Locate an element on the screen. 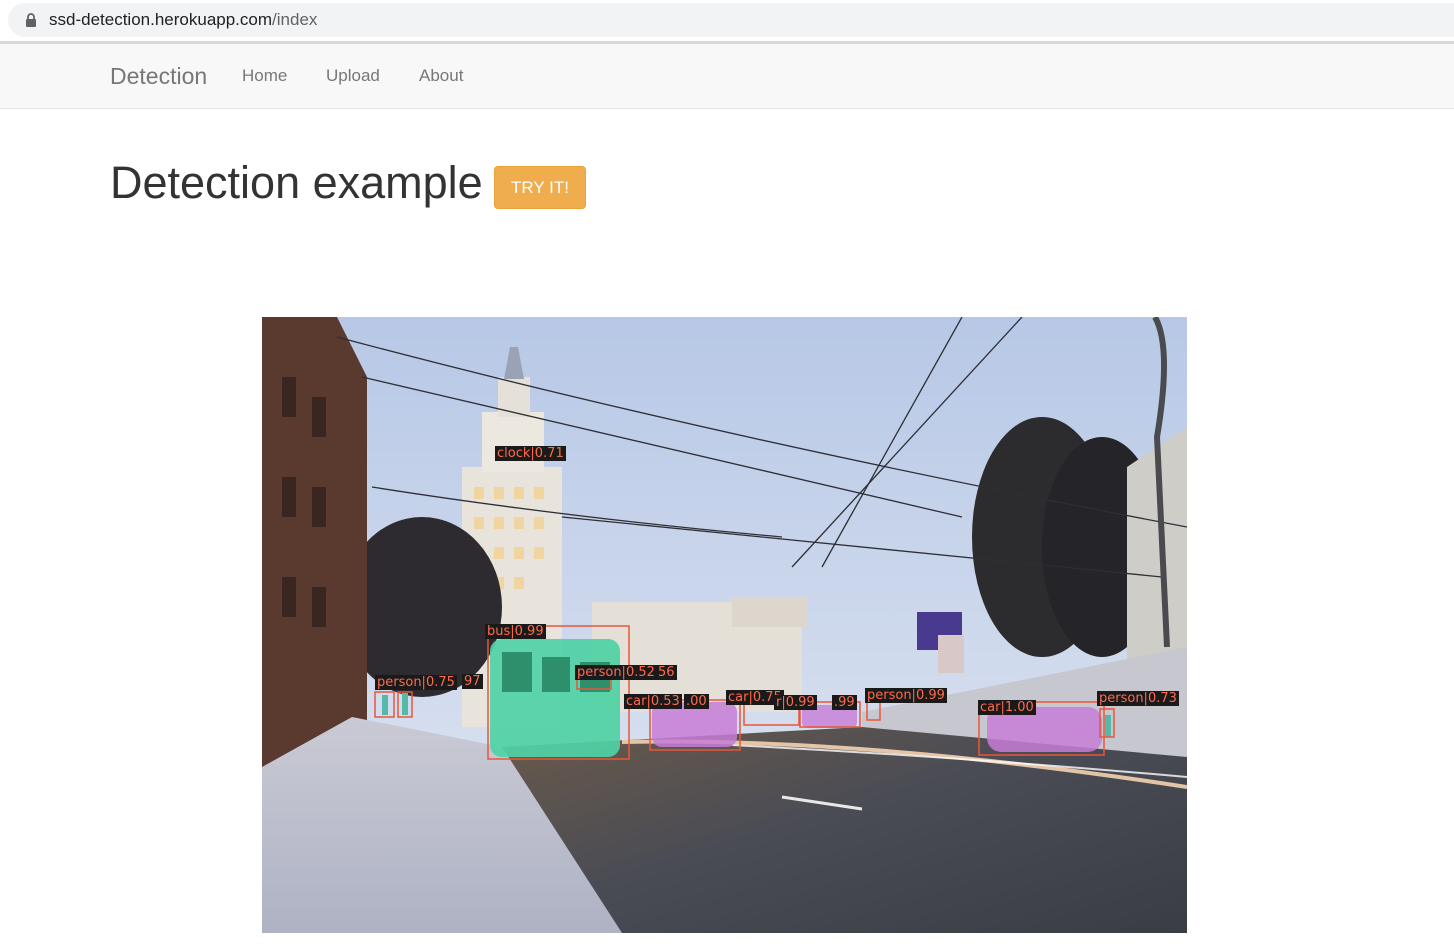 This screenshot has height=952, width=1454. page-title: Detection example is located at coordinates (296, 182).